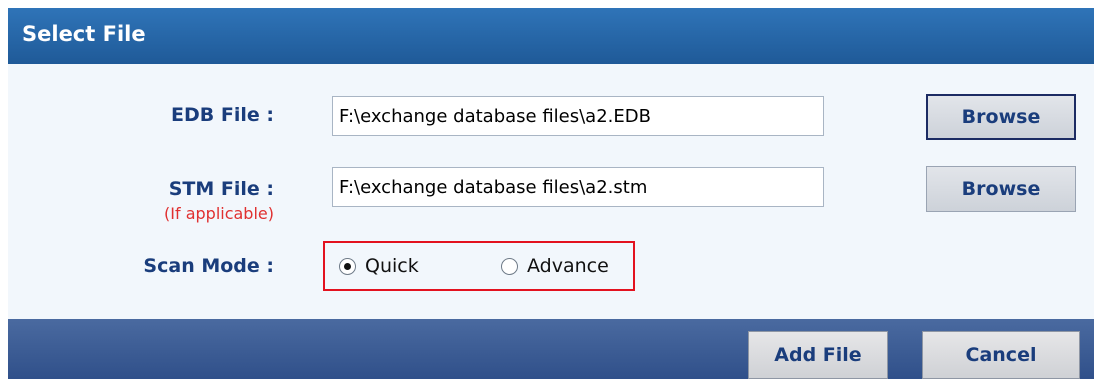 The height and width of the screenshot is (379, 1094). What do you see at coordinates (222, 115) in the screenshot?
I see `edb-file-label: EDB File :` at bounding box center [222, 115].